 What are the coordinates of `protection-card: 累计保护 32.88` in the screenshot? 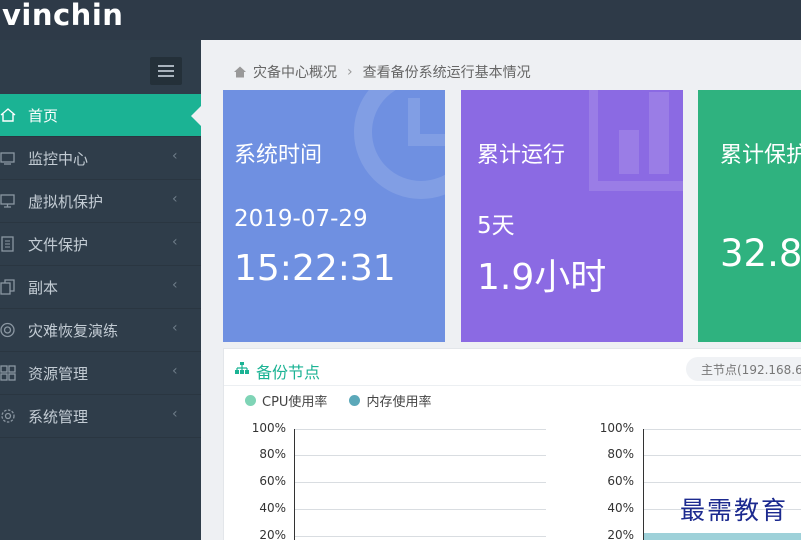 It's located at (749, 216).